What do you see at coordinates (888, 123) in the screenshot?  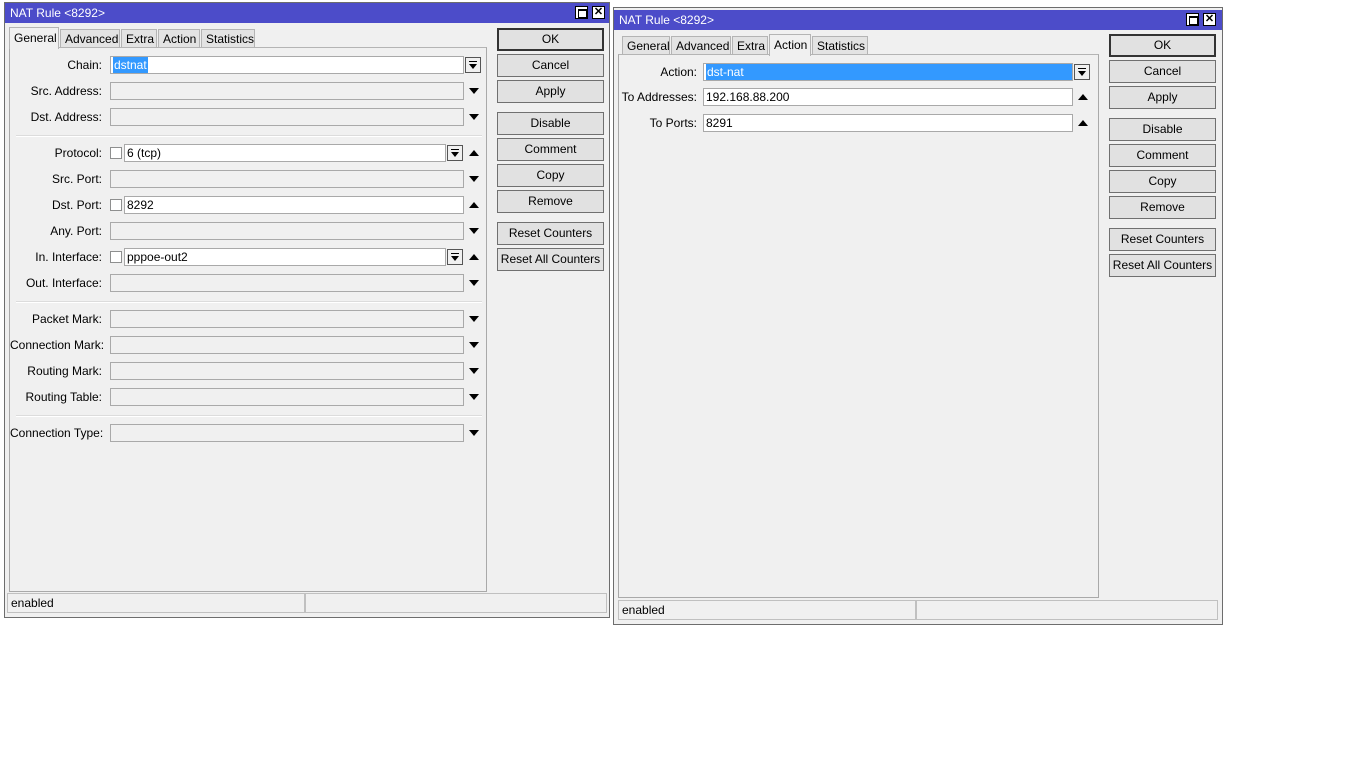 I see `to-ports-field: 8291` at bounding box center [888, 123].